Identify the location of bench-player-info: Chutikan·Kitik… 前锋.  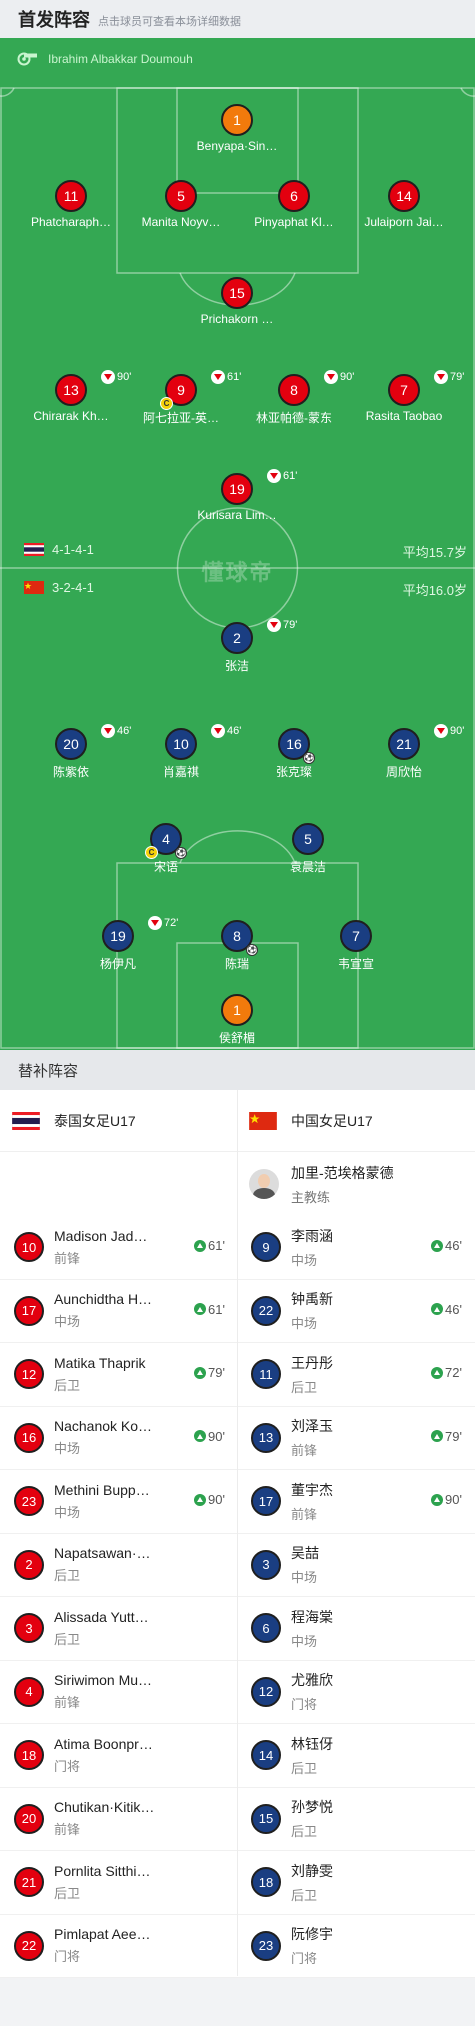
(109, 1818).